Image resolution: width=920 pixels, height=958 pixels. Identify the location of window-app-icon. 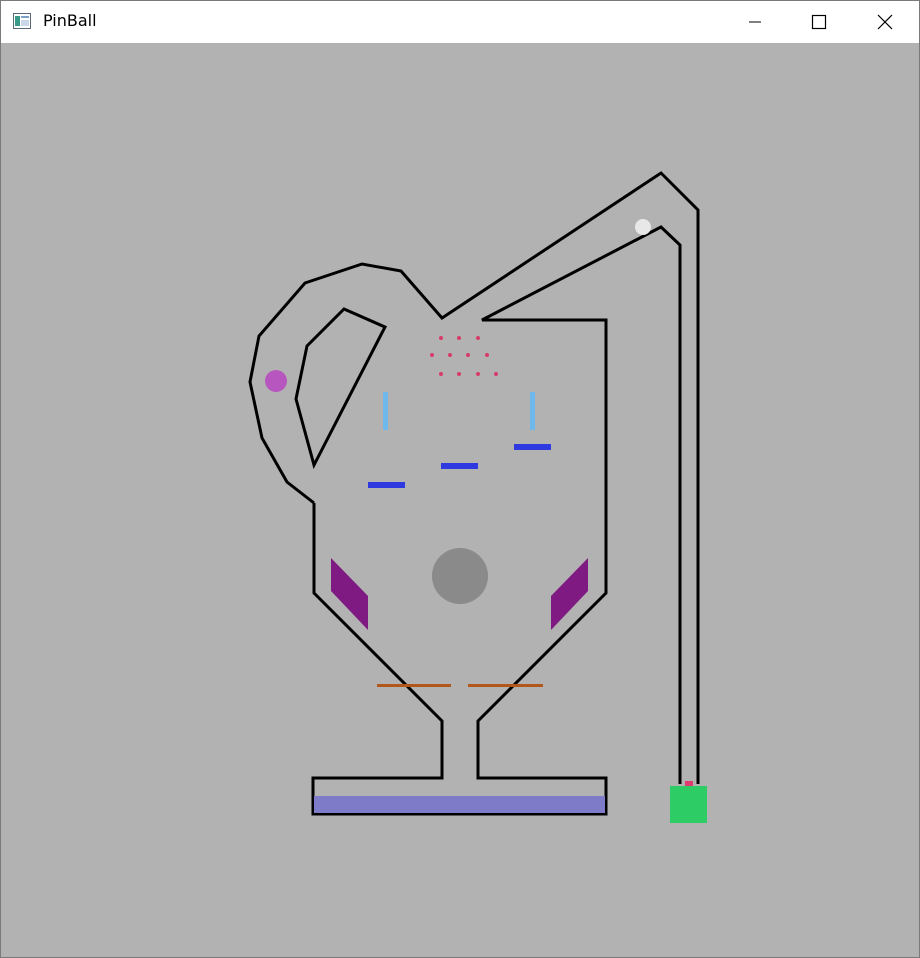
(22, 21).